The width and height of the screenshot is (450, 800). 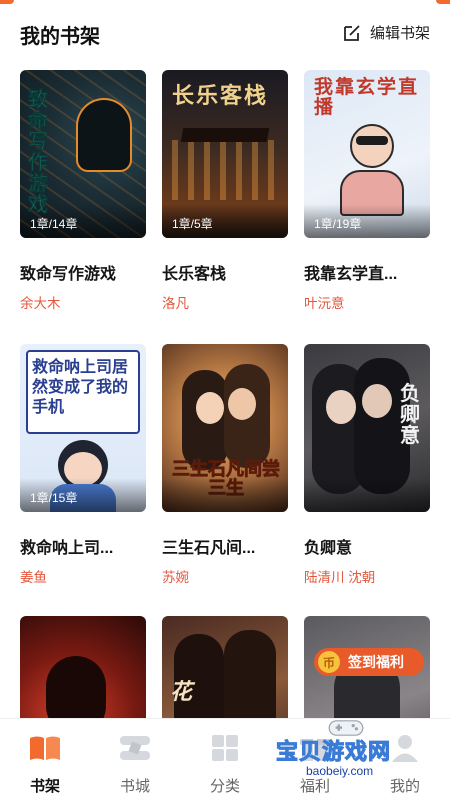 I want to click on cover-title: 致命写作游戏, so click(x=38, y=152).